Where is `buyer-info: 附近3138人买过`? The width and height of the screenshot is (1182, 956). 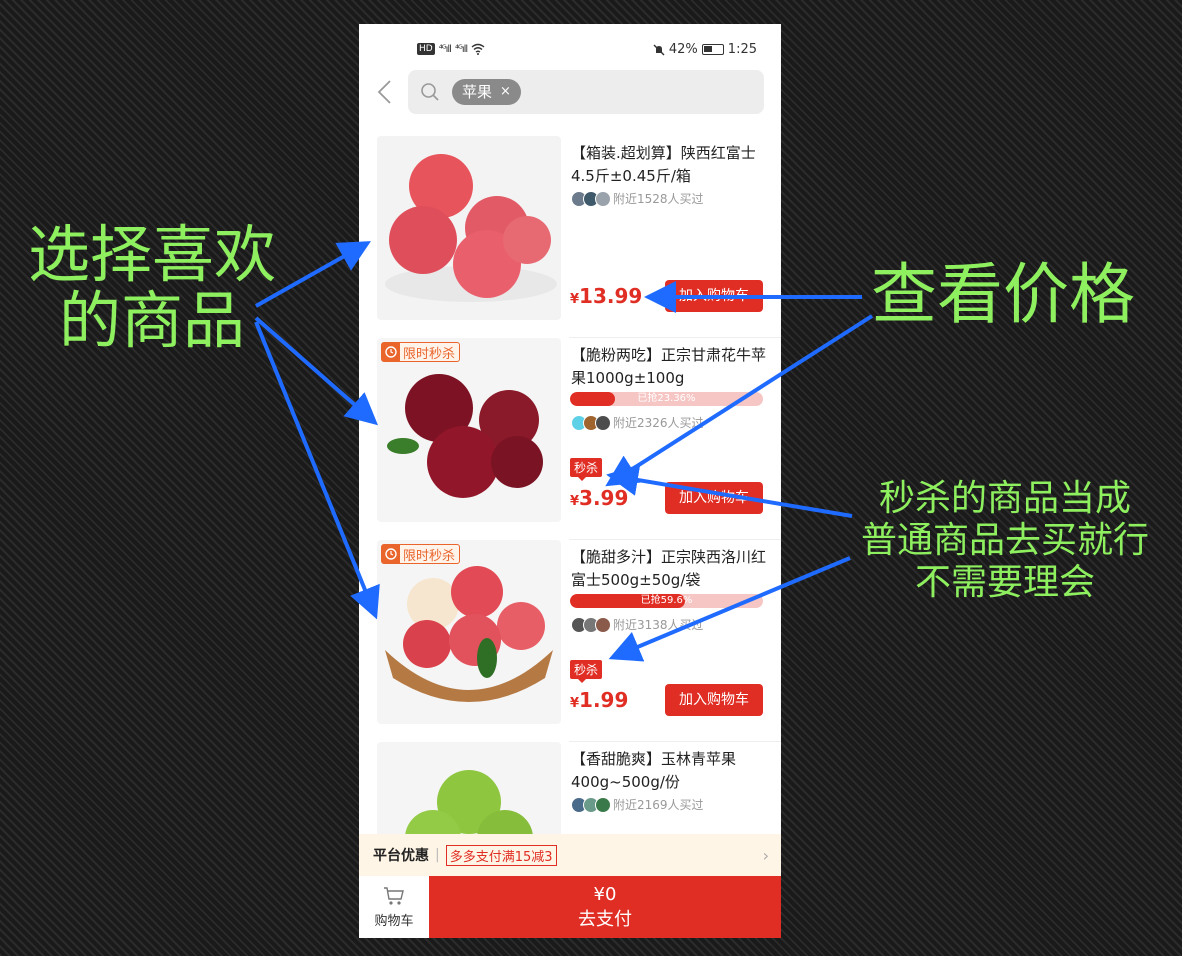
buyer-info: 附近3138人买过 is located at coordinates (637, 624).